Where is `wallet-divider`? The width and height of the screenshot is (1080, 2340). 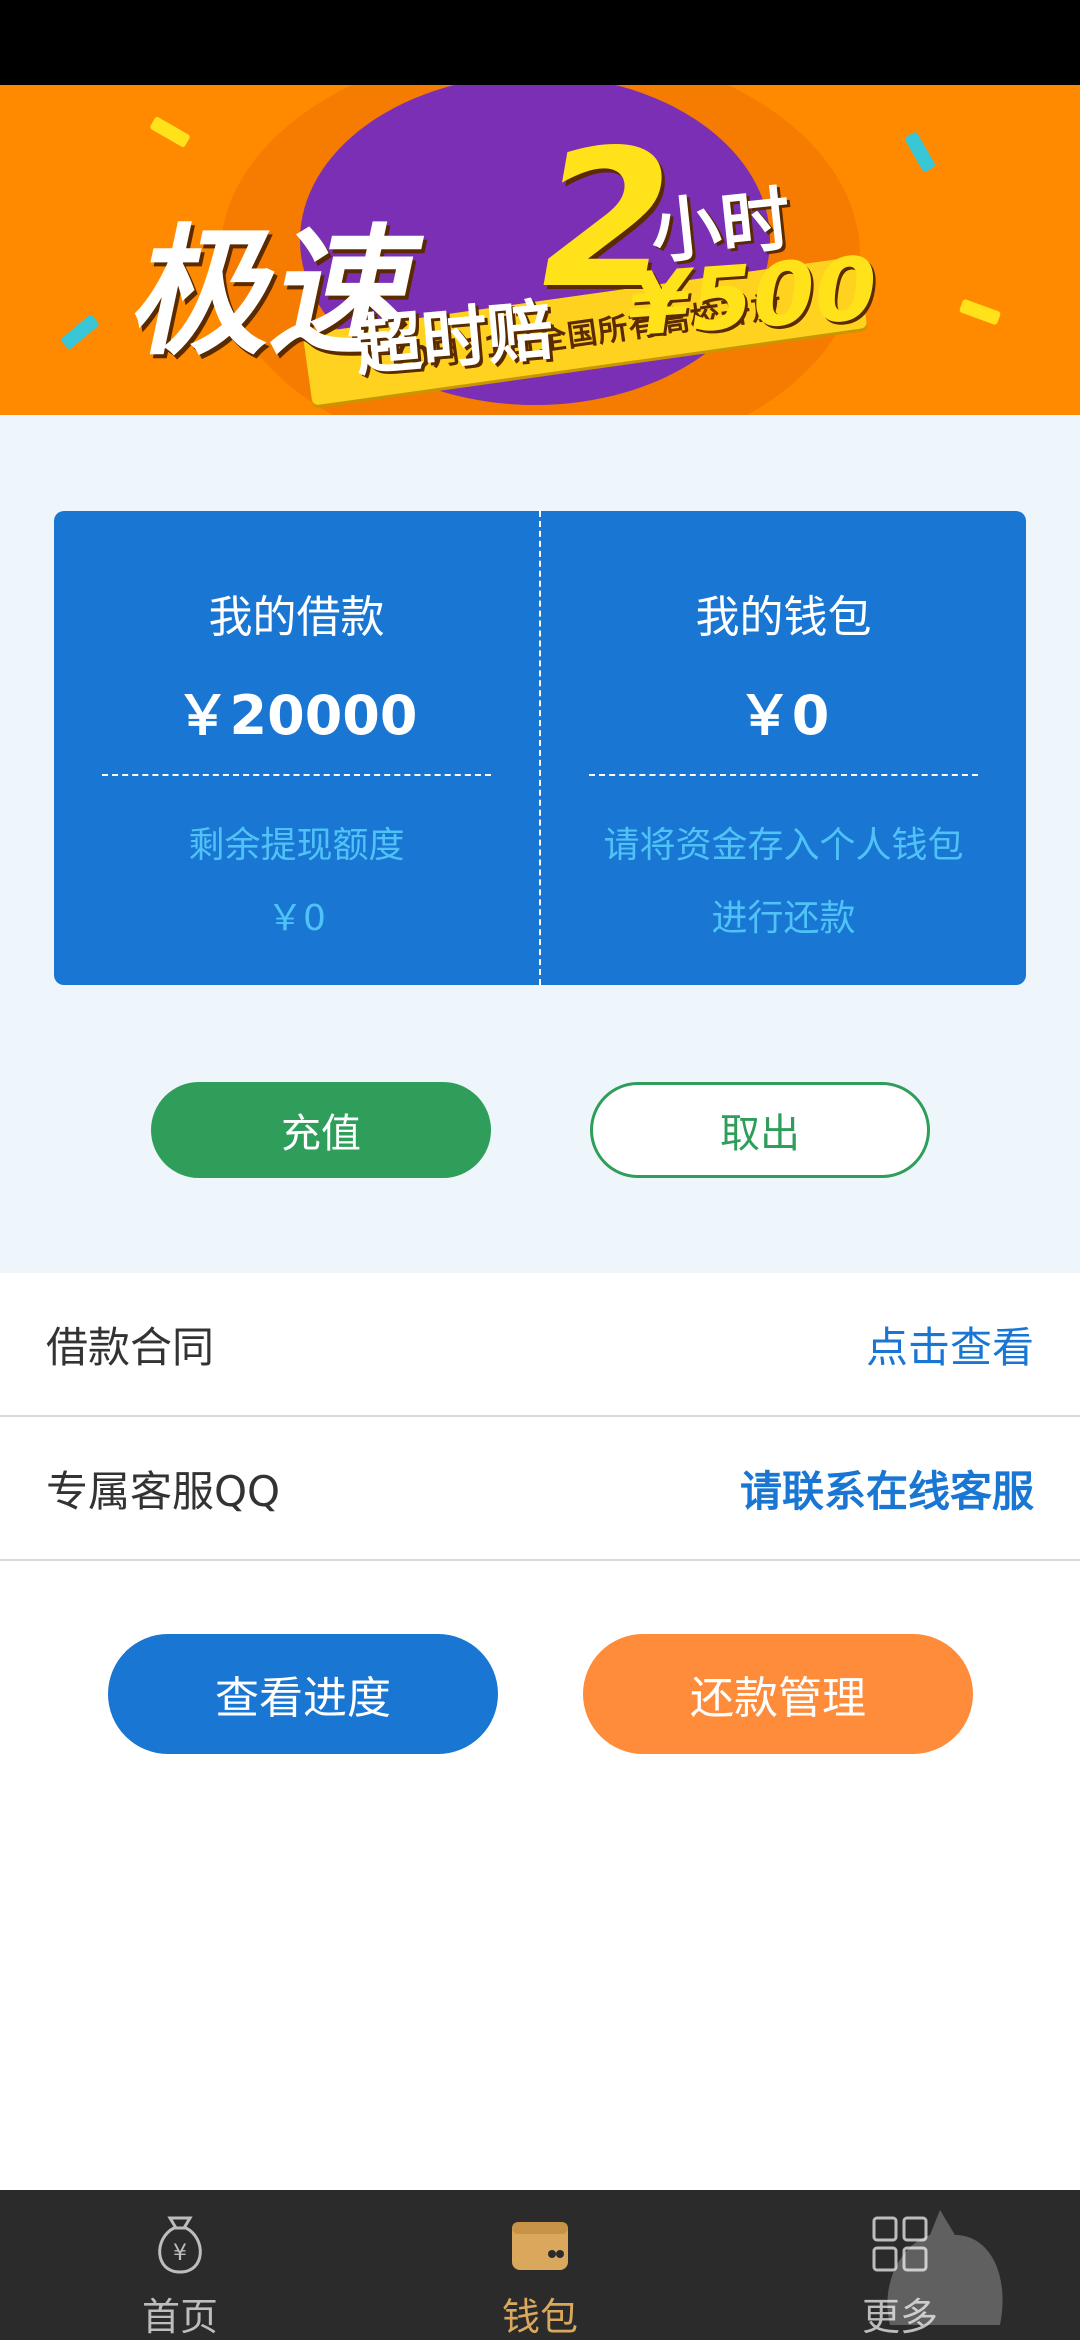 wallet-divider is located at coordinates (783, 775).